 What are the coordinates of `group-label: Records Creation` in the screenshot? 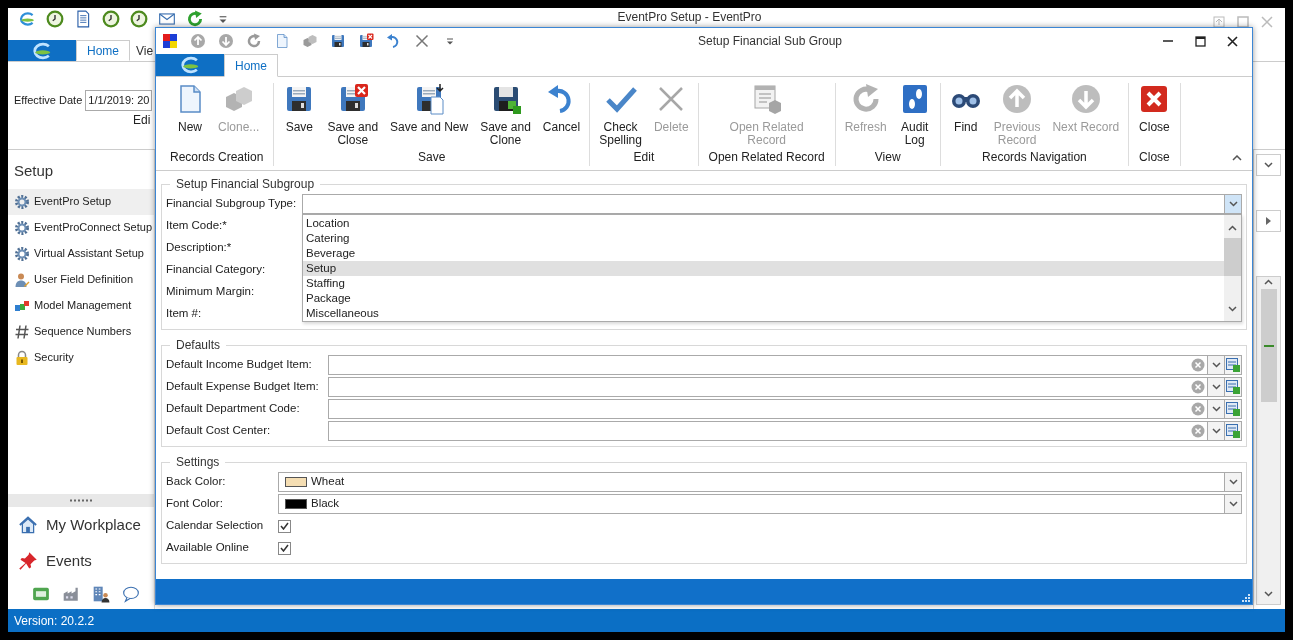 It's located at (217, 157).